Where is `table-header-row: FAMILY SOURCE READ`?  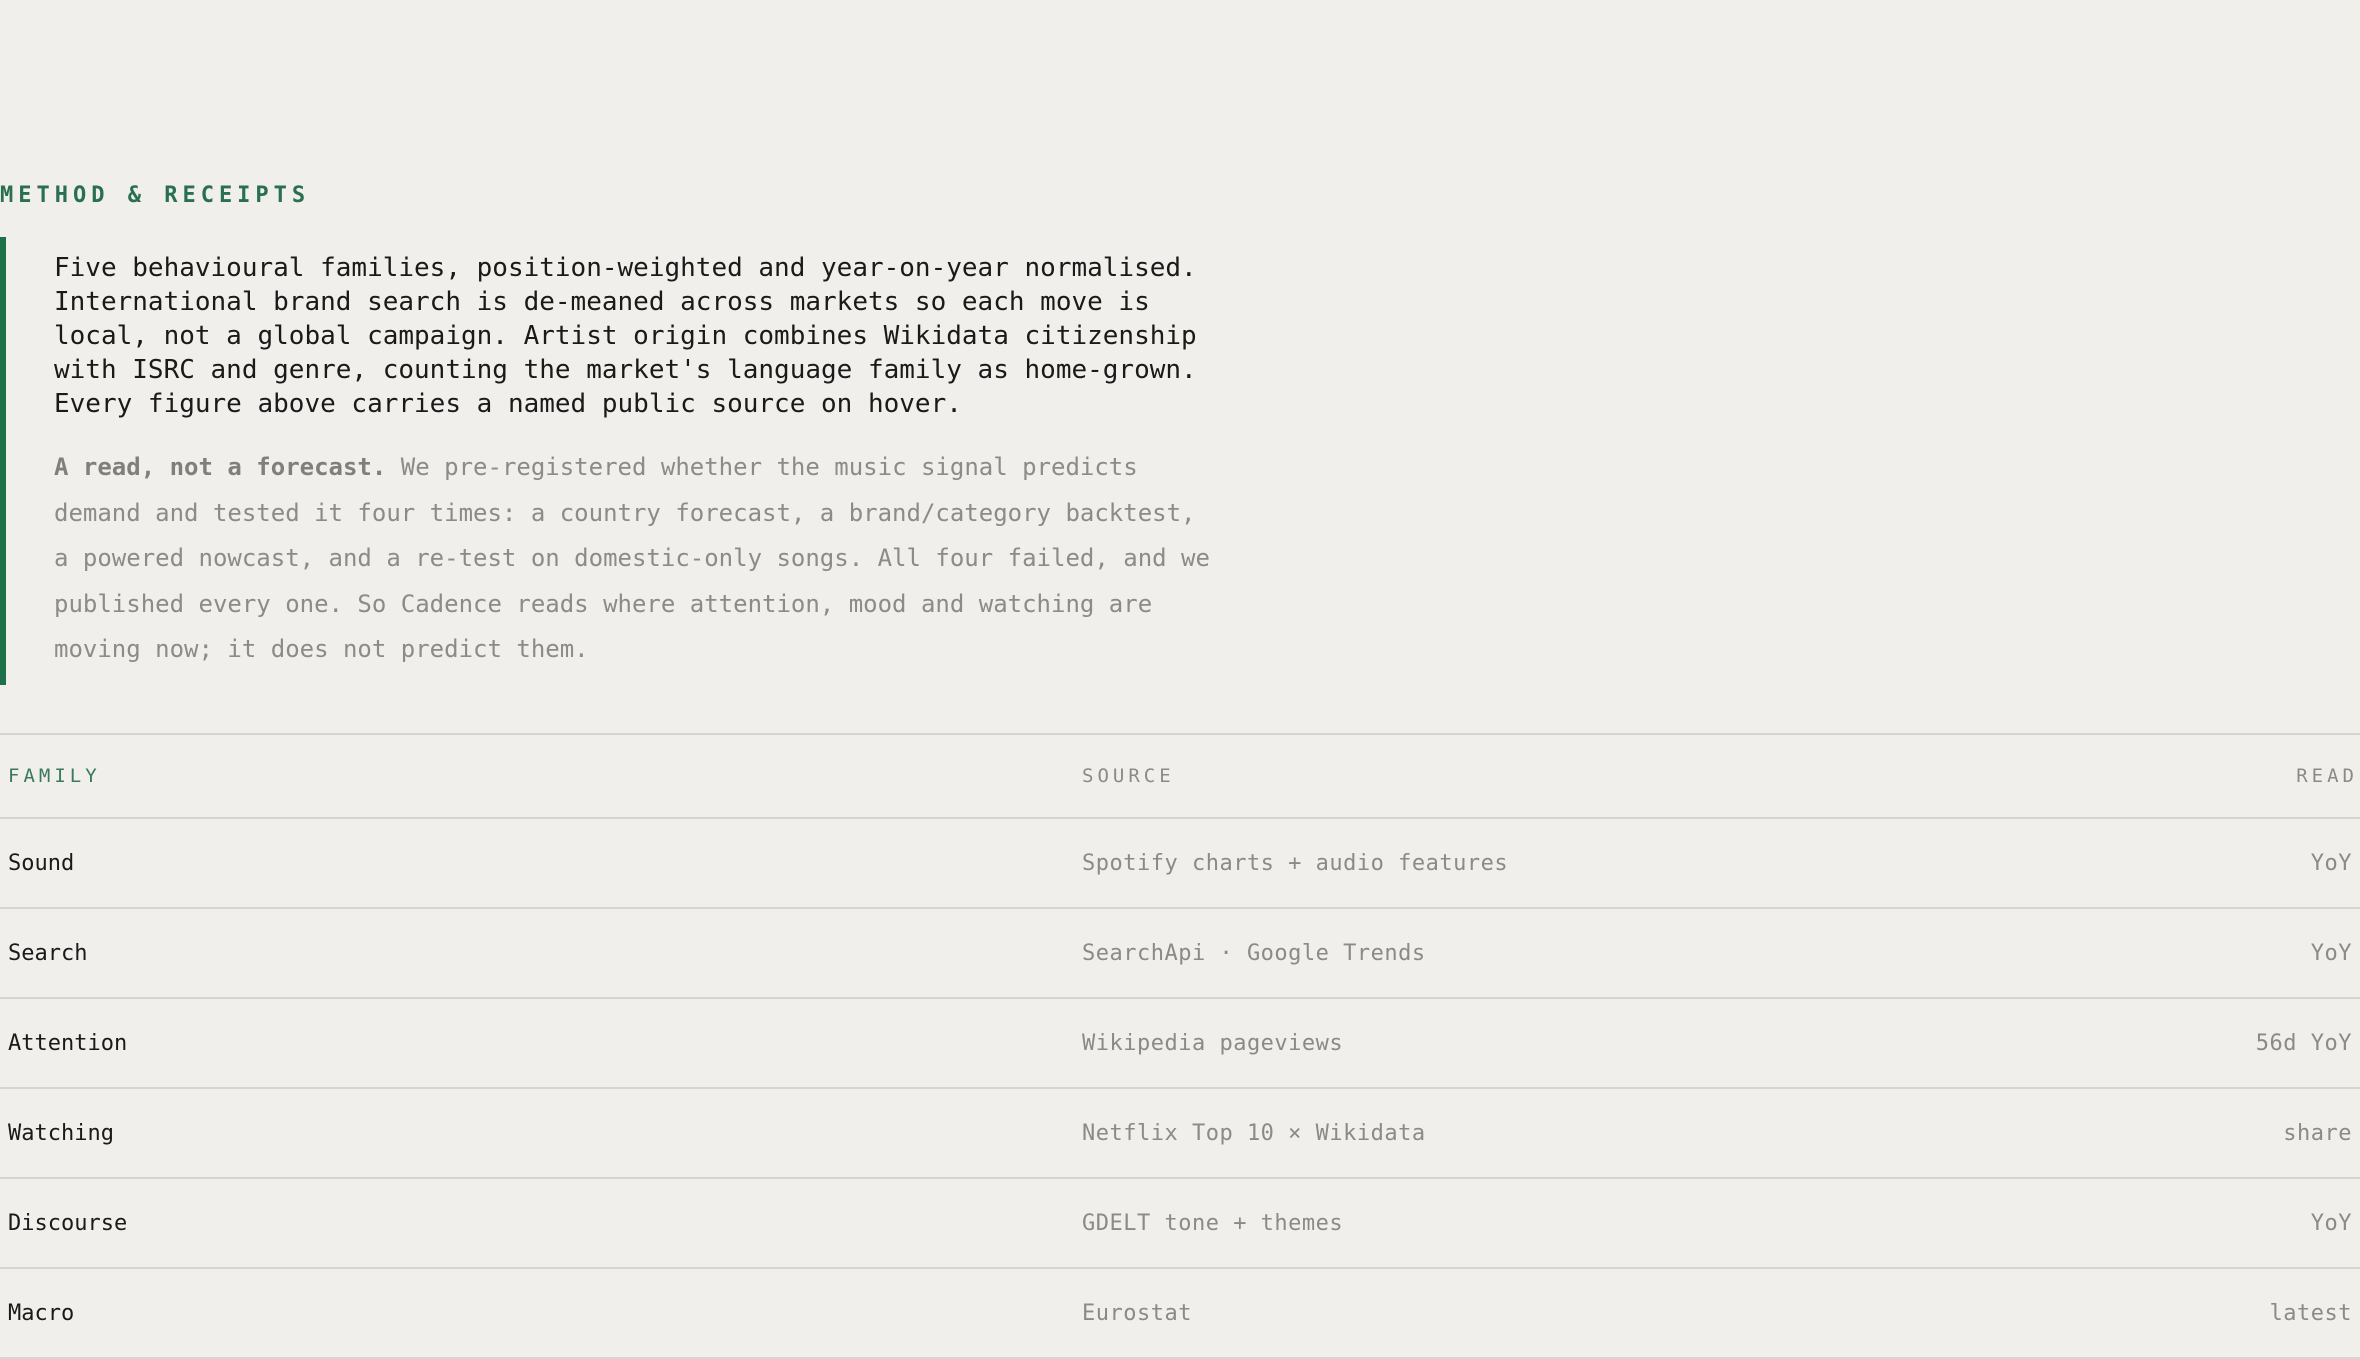 table-header-row: FAMILY SOURCE READ is located at coordinates (1180, 777).